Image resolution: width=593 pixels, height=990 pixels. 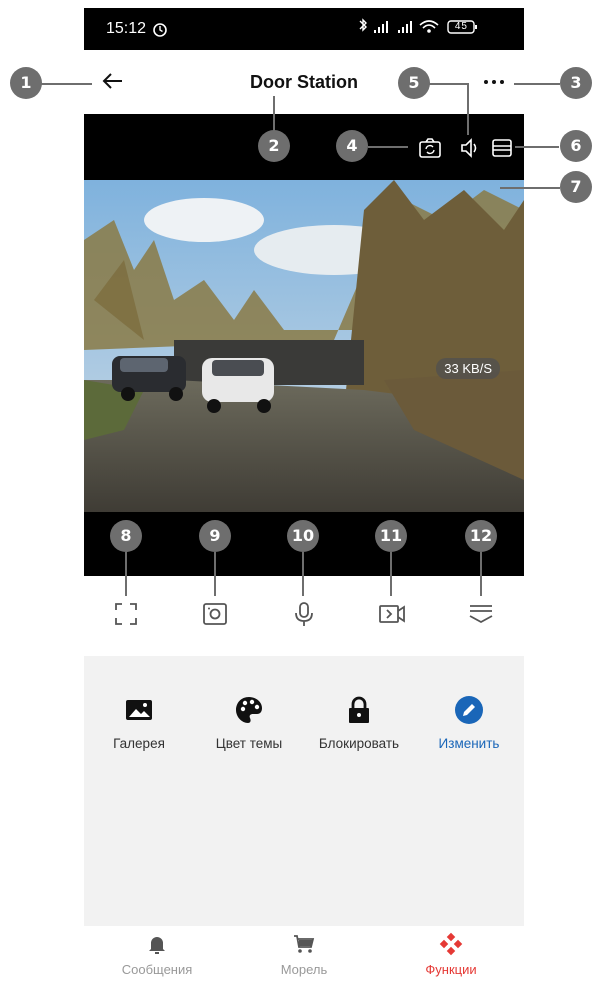 I want to click on callout-8: 8, so click(x=126, y=536).